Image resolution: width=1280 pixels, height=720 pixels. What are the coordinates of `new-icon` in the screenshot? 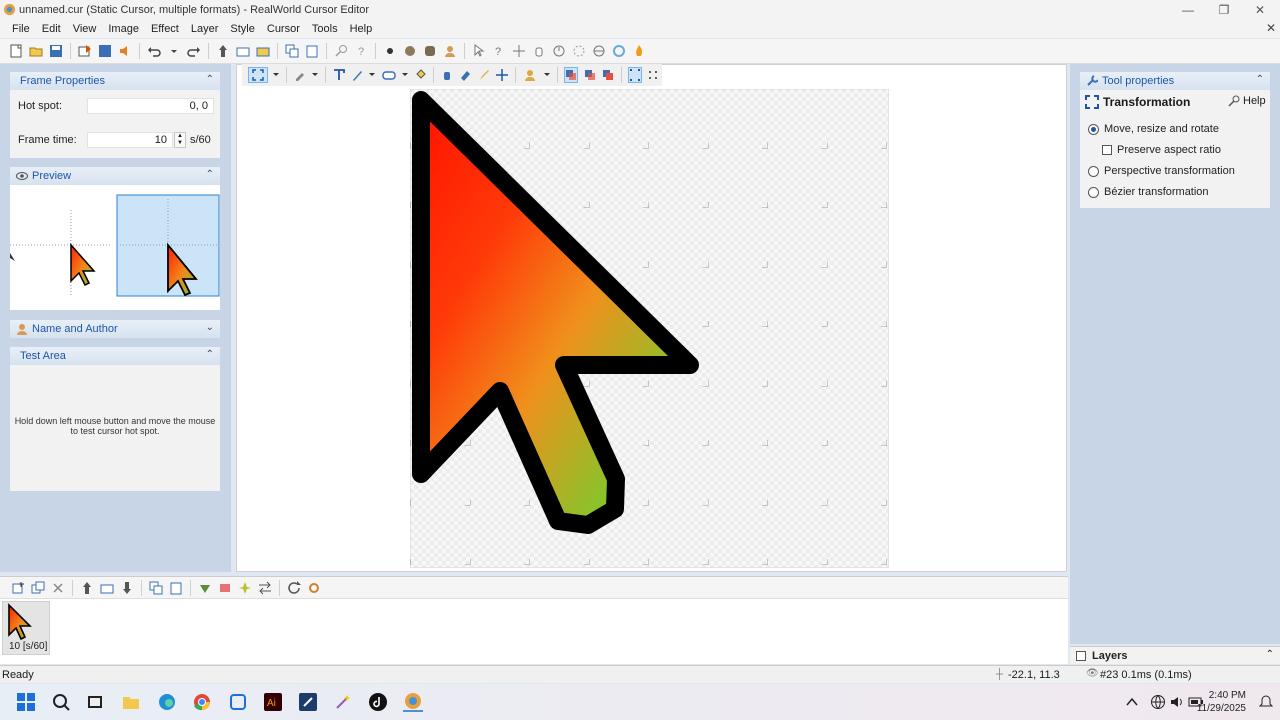 It's located at (16, 51).